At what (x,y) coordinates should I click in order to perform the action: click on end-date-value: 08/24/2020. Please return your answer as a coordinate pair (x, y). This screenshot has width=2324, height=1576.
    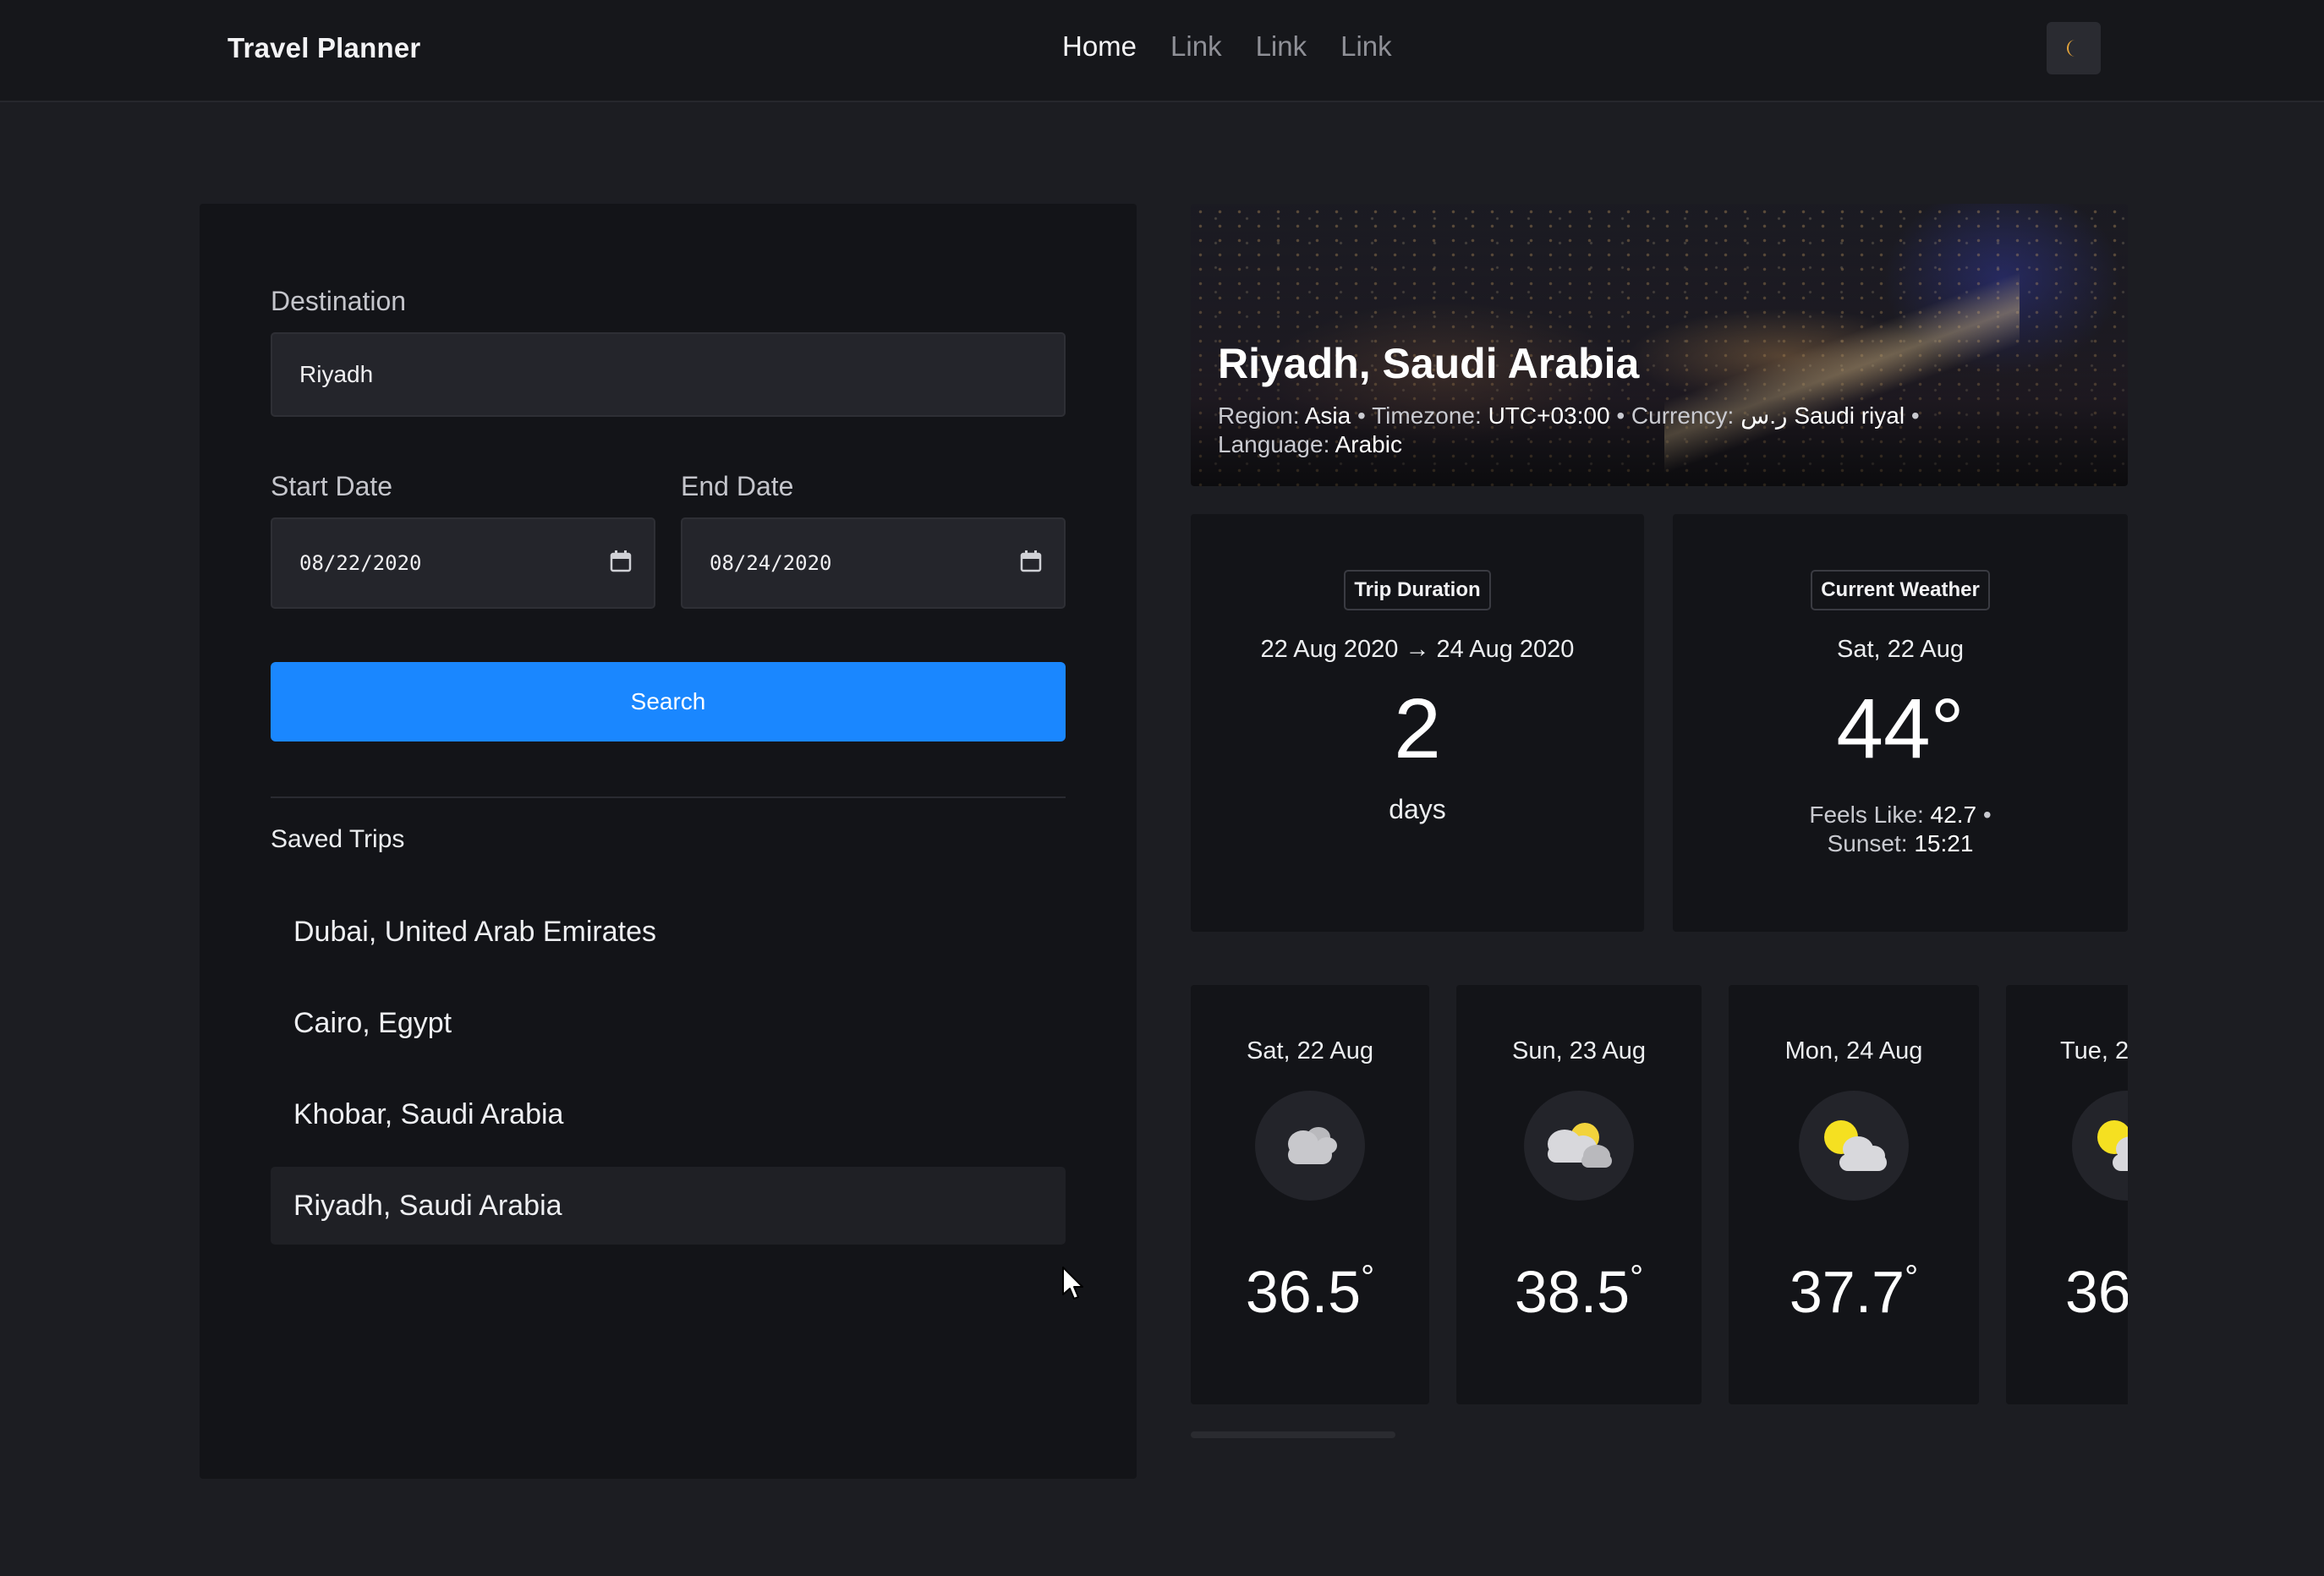
    Looking at the image, I should click on (771, 563).